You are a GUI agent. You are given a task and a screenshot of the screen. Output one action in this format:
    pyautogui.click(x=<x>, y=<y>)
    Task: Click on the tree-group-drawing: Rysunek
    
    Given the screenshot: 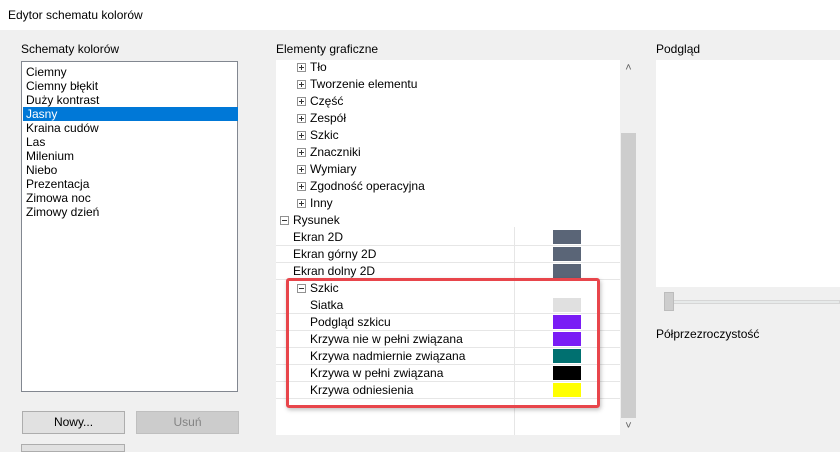 What is the action you would take?
    pyautogui.click(x=448, y=220)
    